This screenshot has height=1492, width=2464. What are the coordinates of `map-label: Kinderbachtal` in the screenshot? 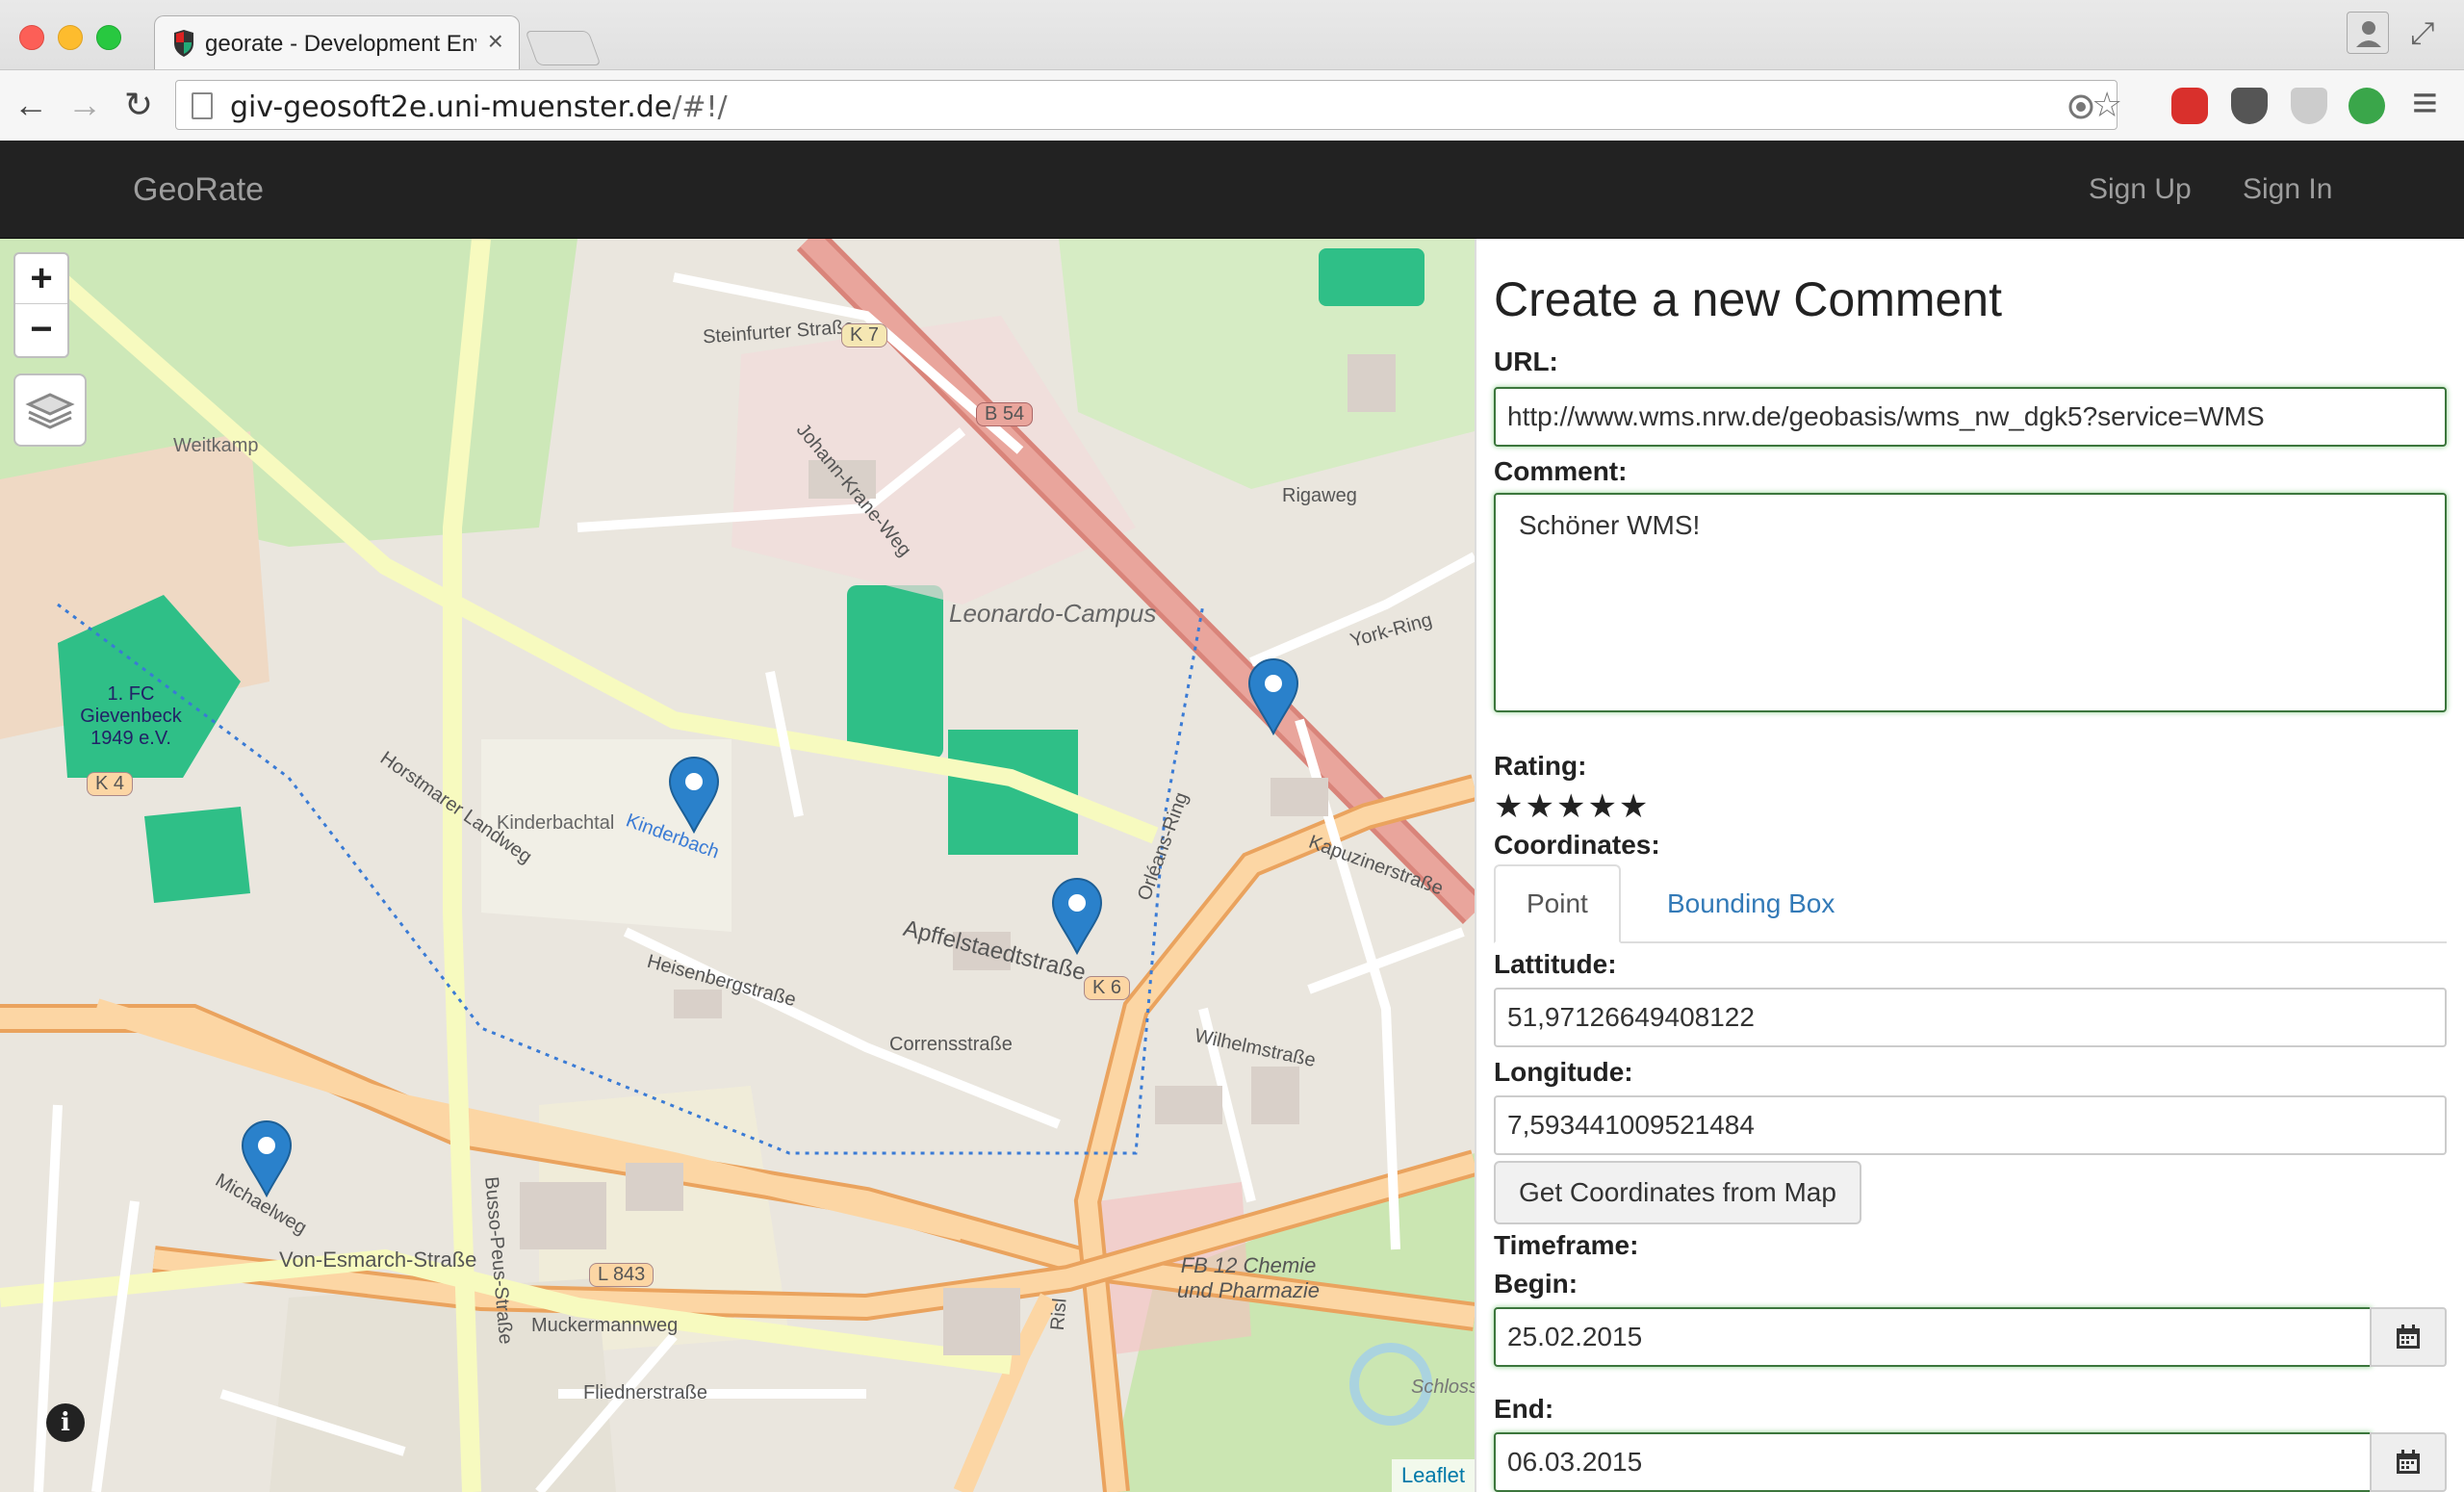 It's located at (556, 823).